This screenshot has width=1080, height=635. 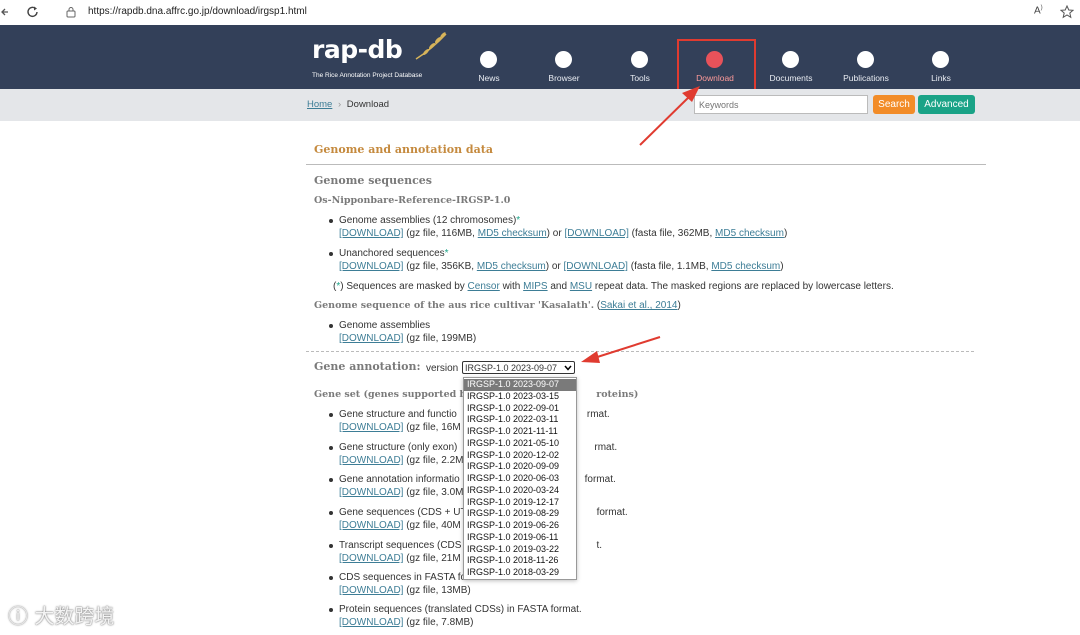 I want to click on download-line: [DOWNLOAD] (gz file, 7.8MB), so click(x=406, y=622).